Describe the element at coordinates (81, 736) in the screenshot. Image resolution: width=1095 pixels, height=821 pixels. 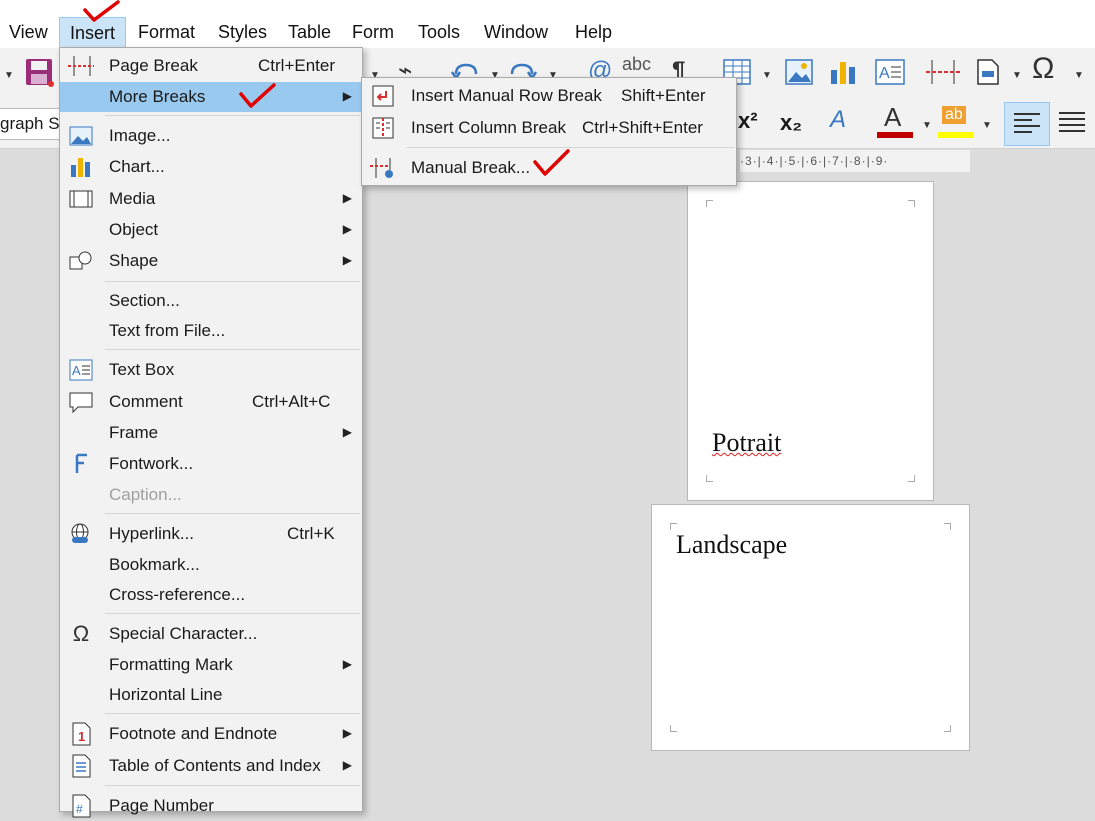
I see `svg-text: 1` at that location.